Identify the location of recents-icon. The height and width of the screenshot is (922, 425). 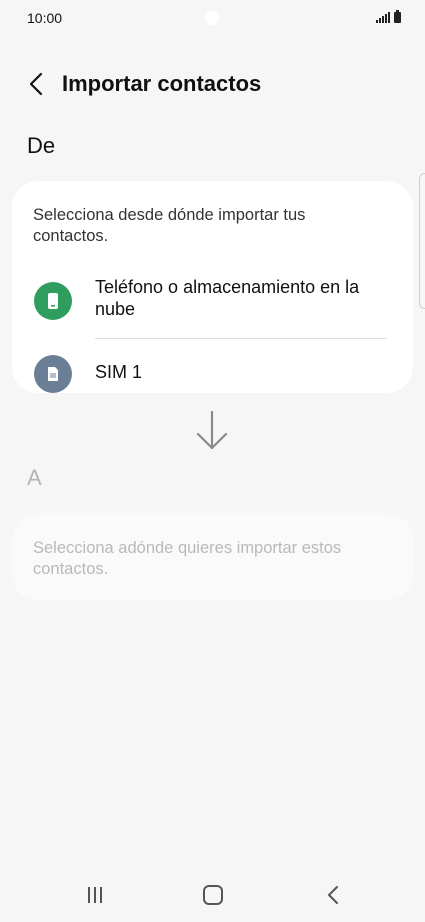
(95, 895).